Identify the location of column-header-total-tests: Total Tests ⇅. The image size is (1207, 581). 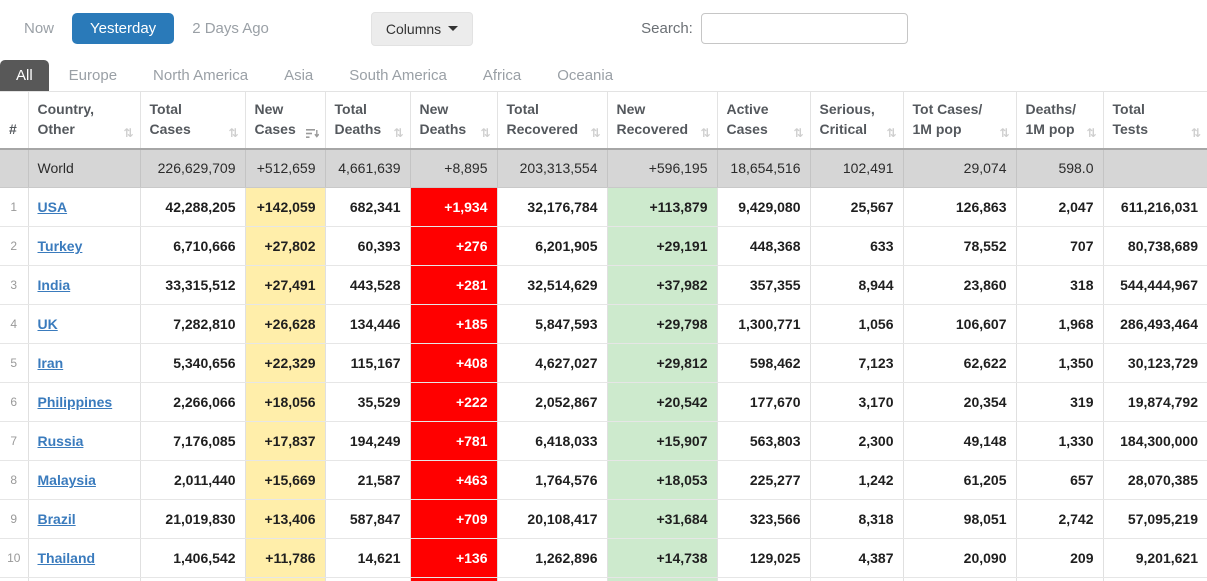
(1154, 120).